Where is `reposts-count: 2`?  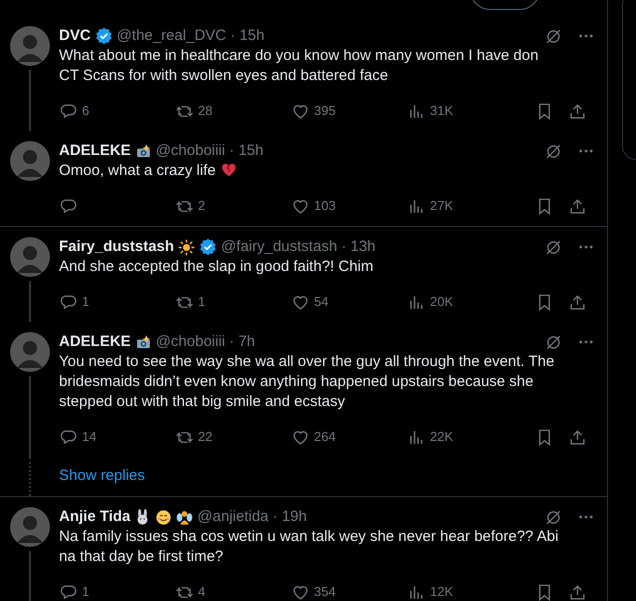
reposts-count: 2 is located at coordinates (202, 206).